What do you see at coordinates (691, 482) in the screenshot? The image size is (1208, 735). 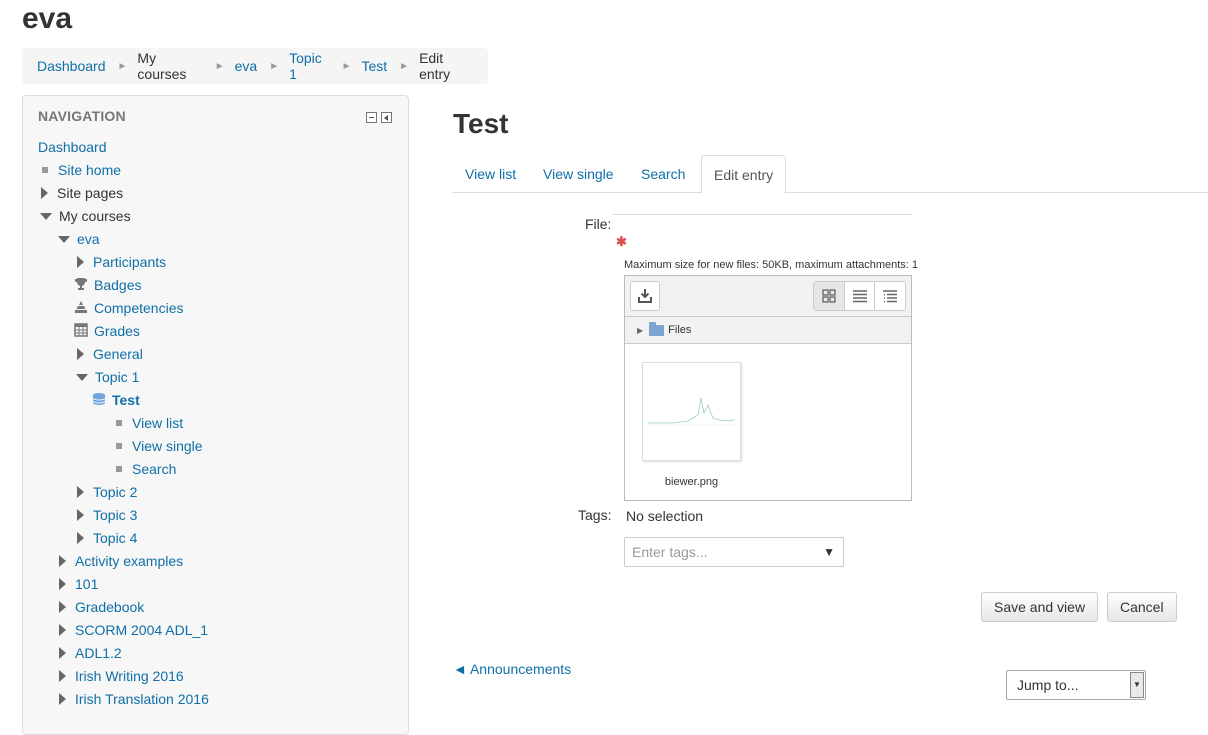 I see `file-name: biewer.png` at bounding box center [691, 482].